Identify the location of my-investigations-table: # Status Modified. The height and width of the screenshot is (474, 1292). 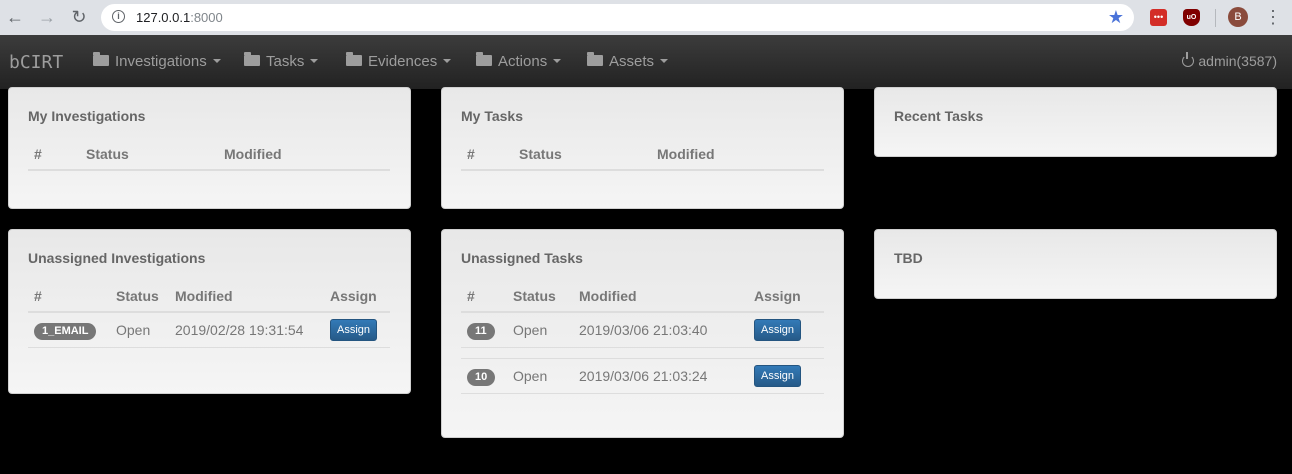
(209, 154).